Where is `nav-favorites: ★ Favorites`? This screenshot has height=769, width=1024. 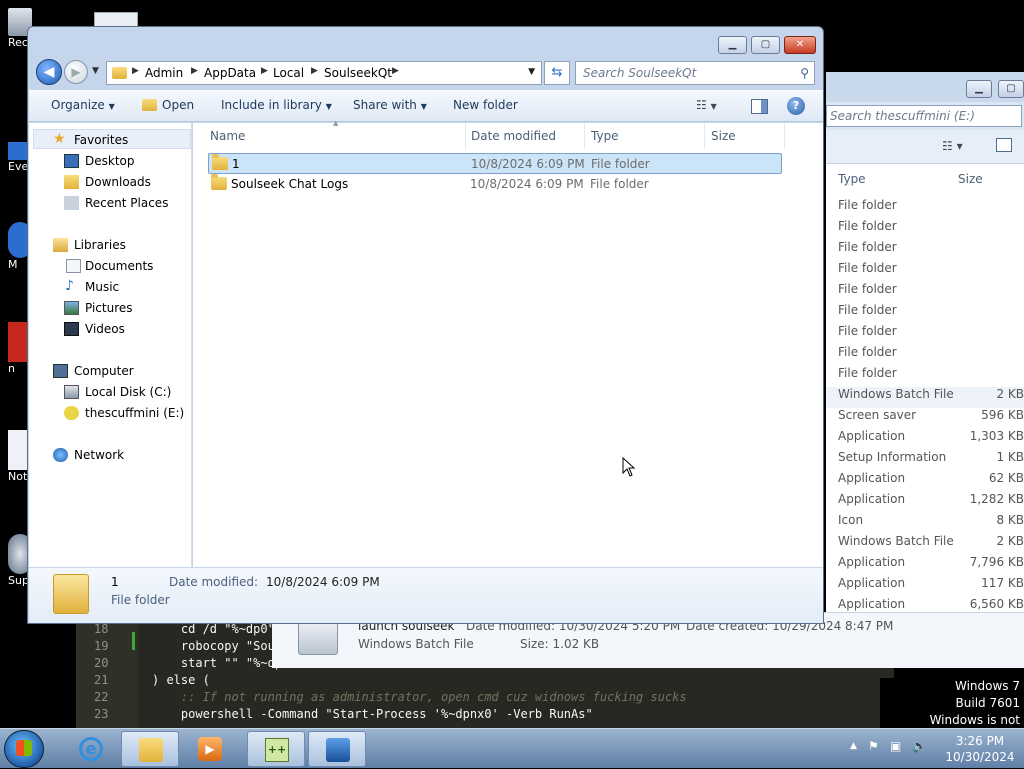
nav-favorites: ★ Favorites is located at coordinates (110, 140).